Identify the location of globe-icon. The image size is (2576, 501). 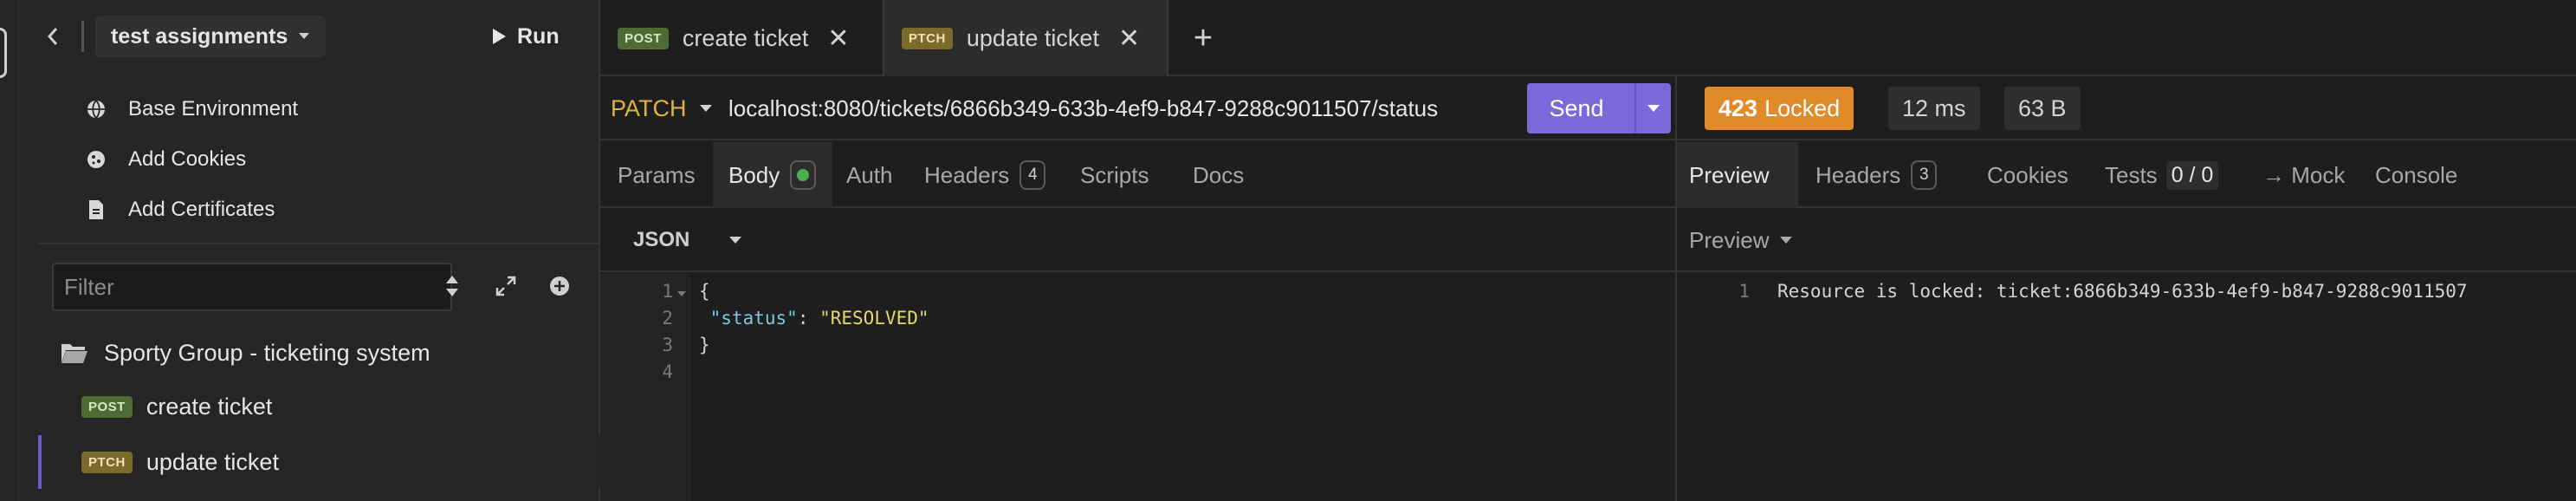
(96, 109).